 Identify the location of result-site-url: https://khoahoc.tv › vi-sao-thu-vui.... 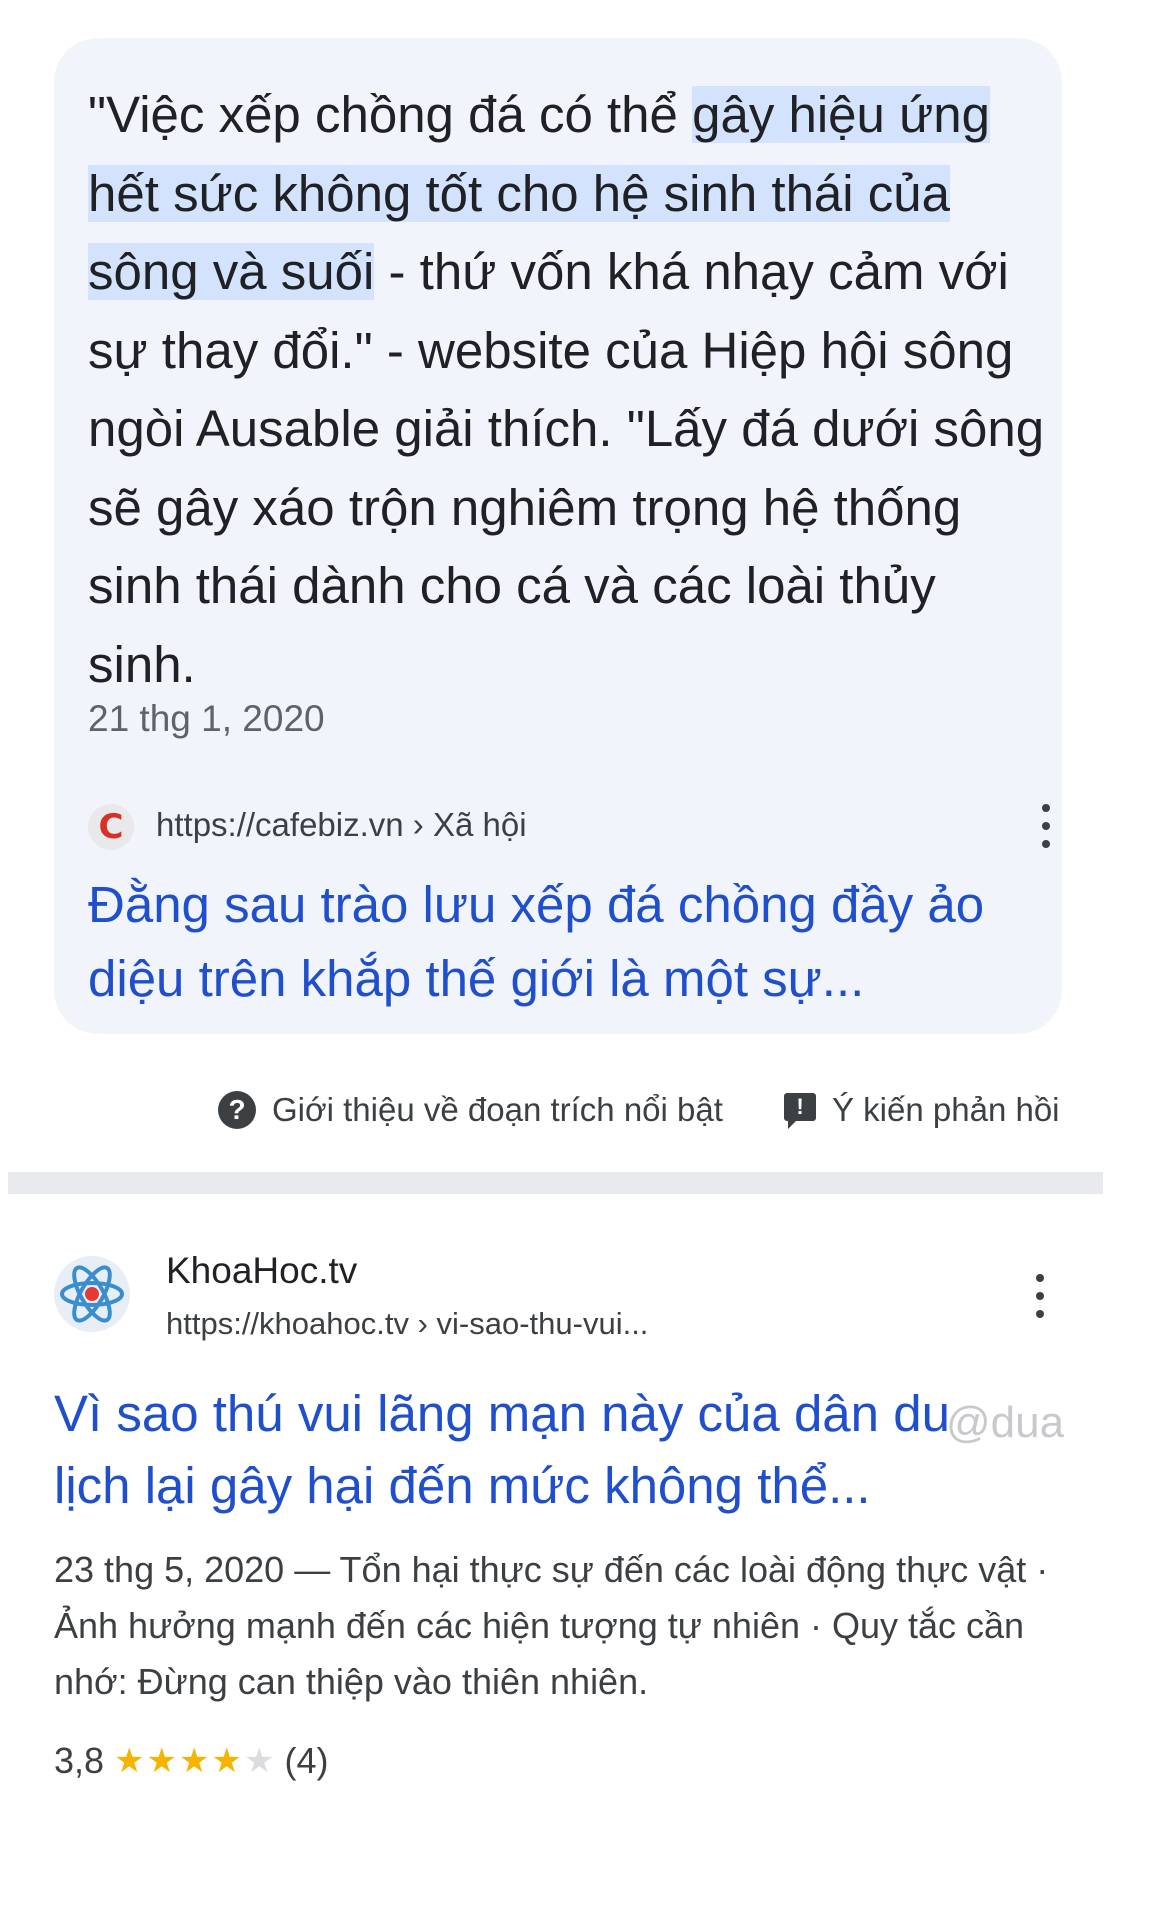
(407, 1324).